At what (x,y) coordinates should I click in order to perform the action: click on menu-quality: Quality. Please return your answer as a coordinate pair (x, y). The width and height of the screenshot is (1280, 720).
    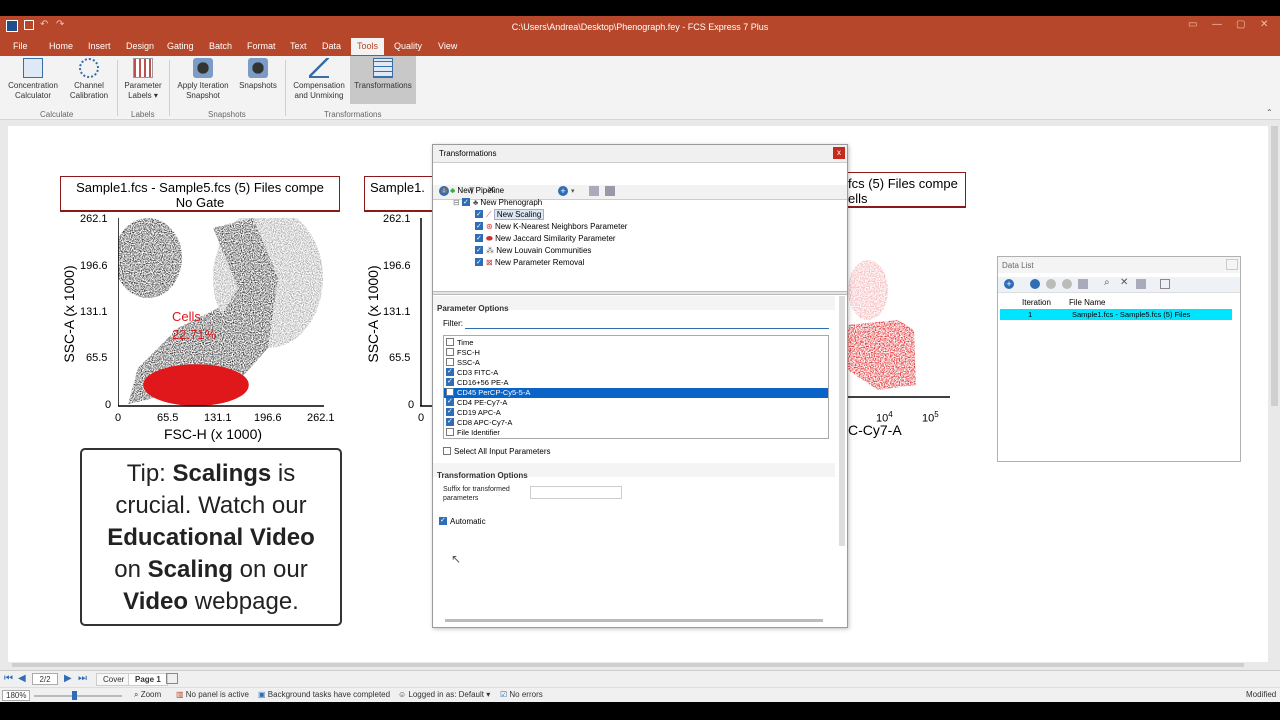
    Looking at the image, I should click on (408, 46).